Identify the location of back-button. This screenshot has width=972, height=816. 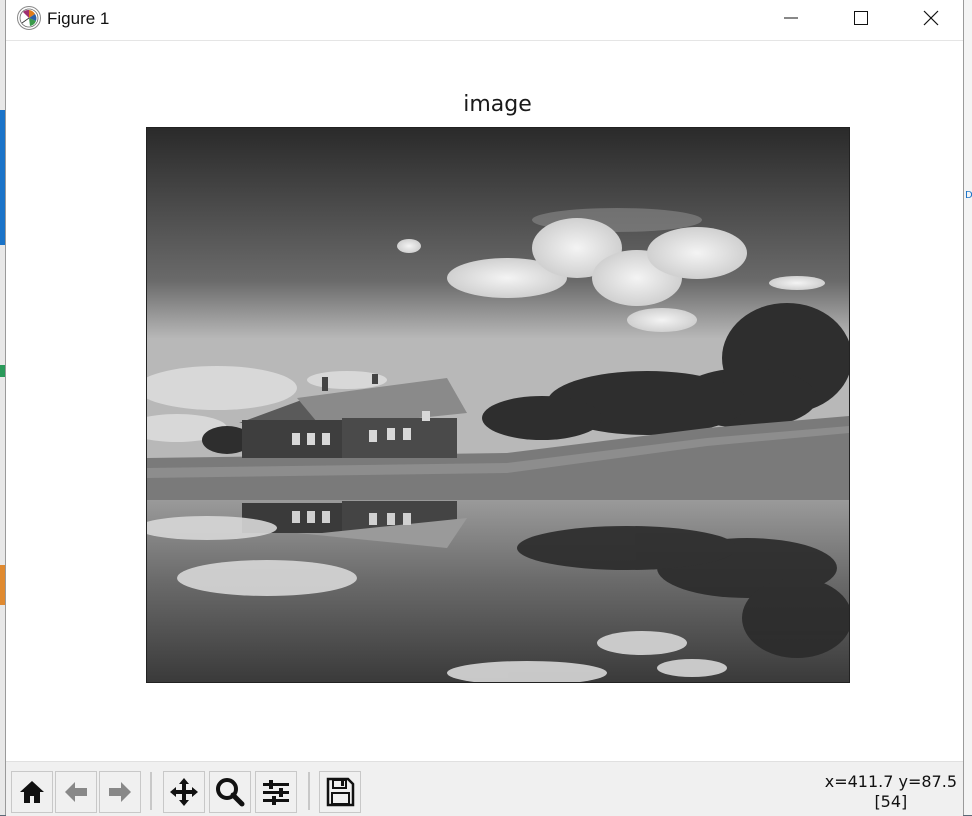
(76, 792).